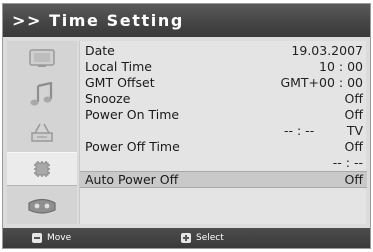 The width and height of the screenshot is (373, 252). I want to click on setting-row-power-on-time: Power On Time Off, so click(223, 115).